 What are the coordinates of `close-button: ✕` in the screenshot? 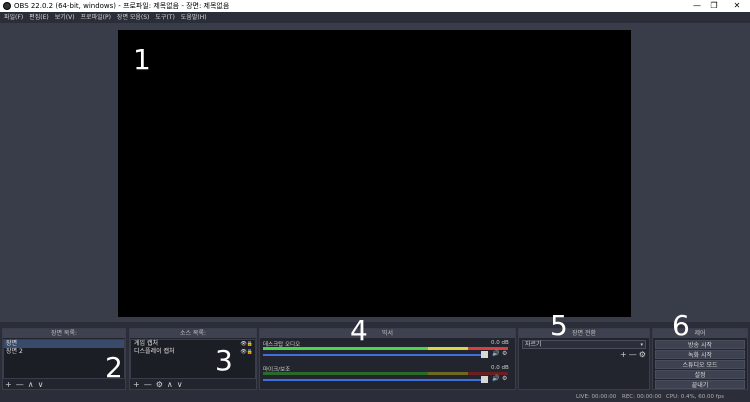 It's located at (737, 6).